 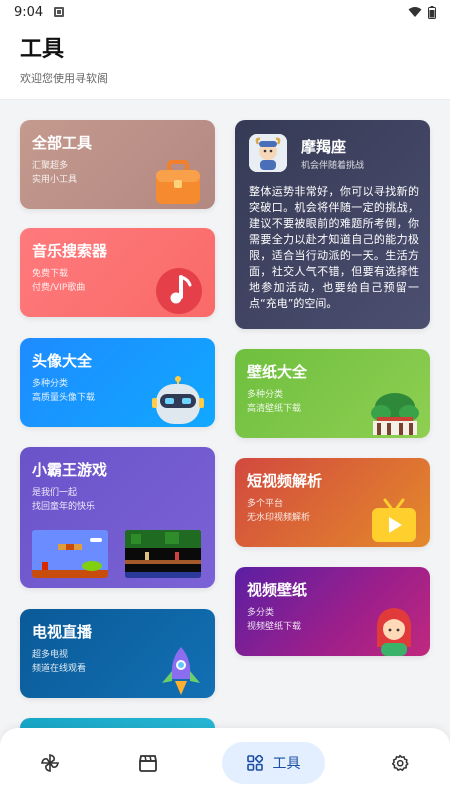 What do you see at coordinates (332, 393) in the screenshot?
I see `card-wallpapers: 壁纸大全 多种分类 高清壁纸下载` at bounding box center [332, 393].